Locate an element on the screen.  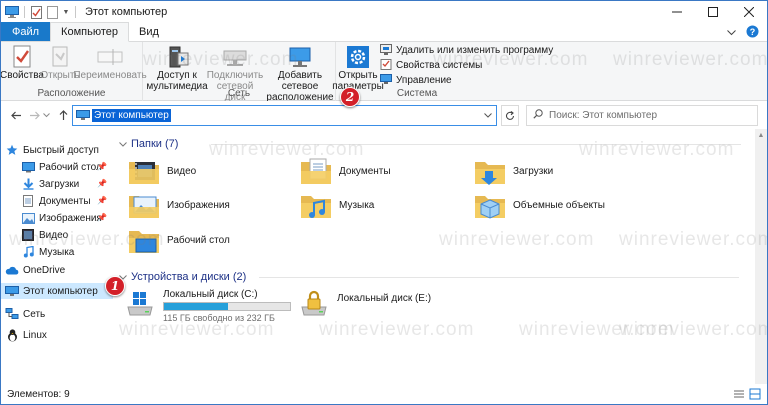
search-placeholder: Поиск: Этот компьютер is located at coordinates (603, 115).